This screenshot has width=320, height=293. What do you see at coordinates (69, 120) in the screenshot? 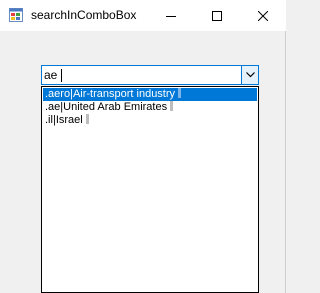
I see `option-name: Israel` at bounding box center [69, 120].